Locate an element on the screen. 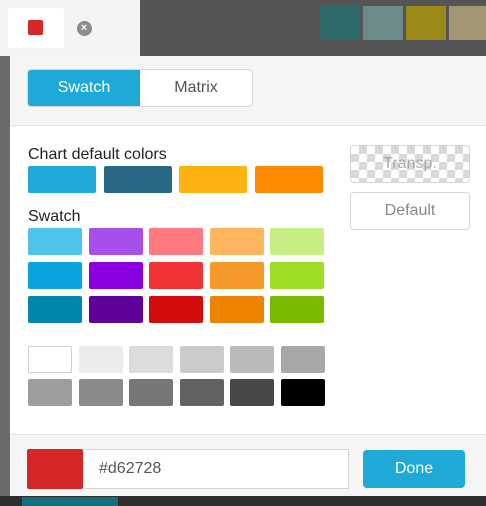 This screenshot has width=486, height=506. hex-color-input is located at coordinates (216, 469).